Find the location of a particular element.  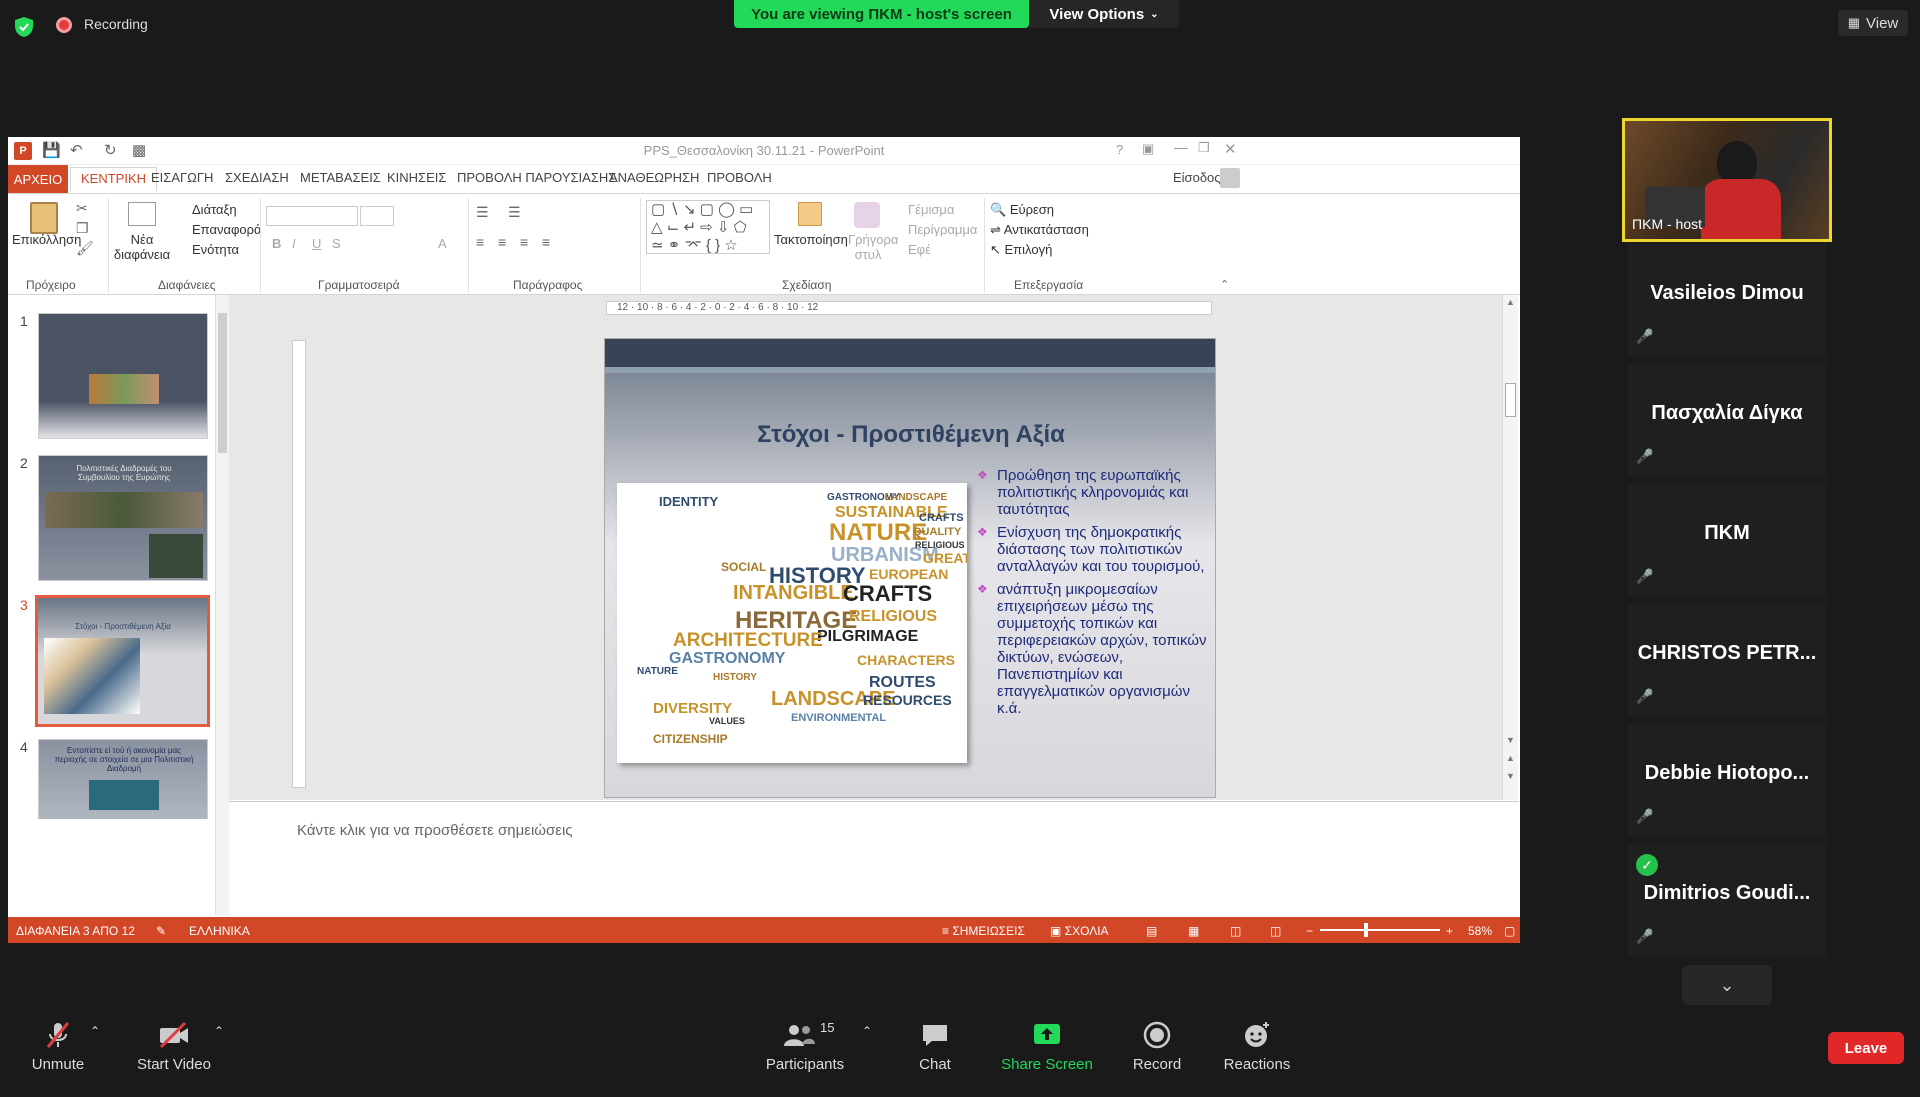

restore-icon: ❐ is located at coordinates (1204, 148).